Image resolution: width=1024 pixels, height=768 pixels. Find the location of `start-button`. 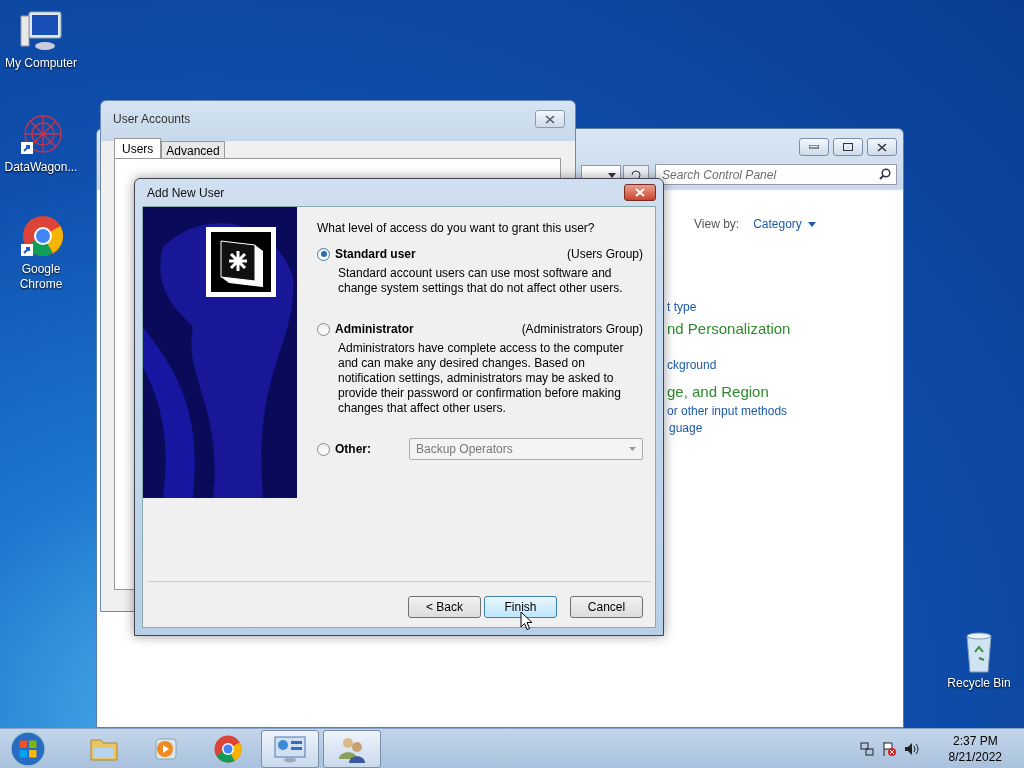

start-button is located at coordinates (28, 748).